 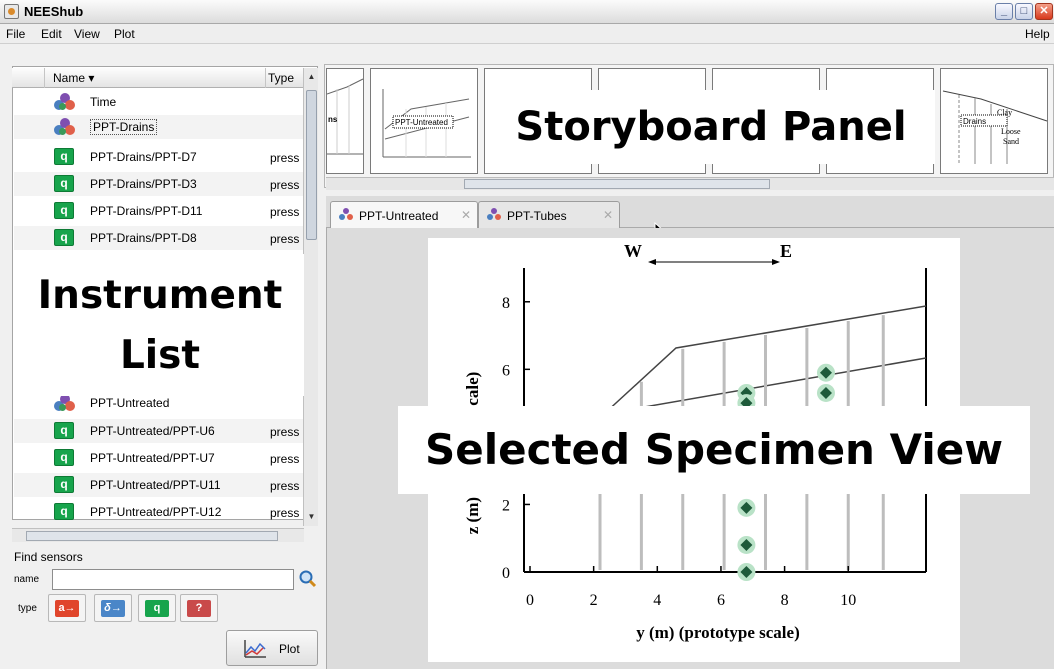 What do you see at coordinates (130, 403) in the screenshot?
I see `list-item-name: PPT-Untreated` at bounding box center [130, 403].